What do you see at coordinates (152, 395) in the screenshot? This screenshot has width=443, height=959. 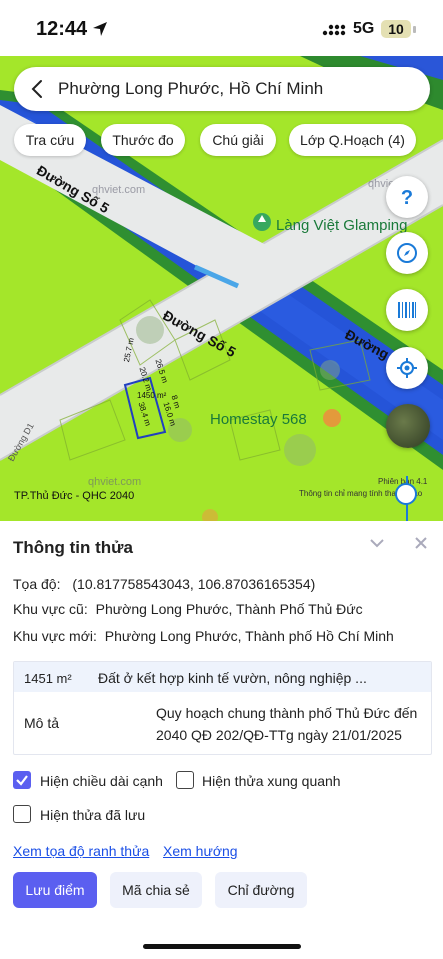 I see `plot-area-label: 1450 m²` at bounding box center [152, 395].